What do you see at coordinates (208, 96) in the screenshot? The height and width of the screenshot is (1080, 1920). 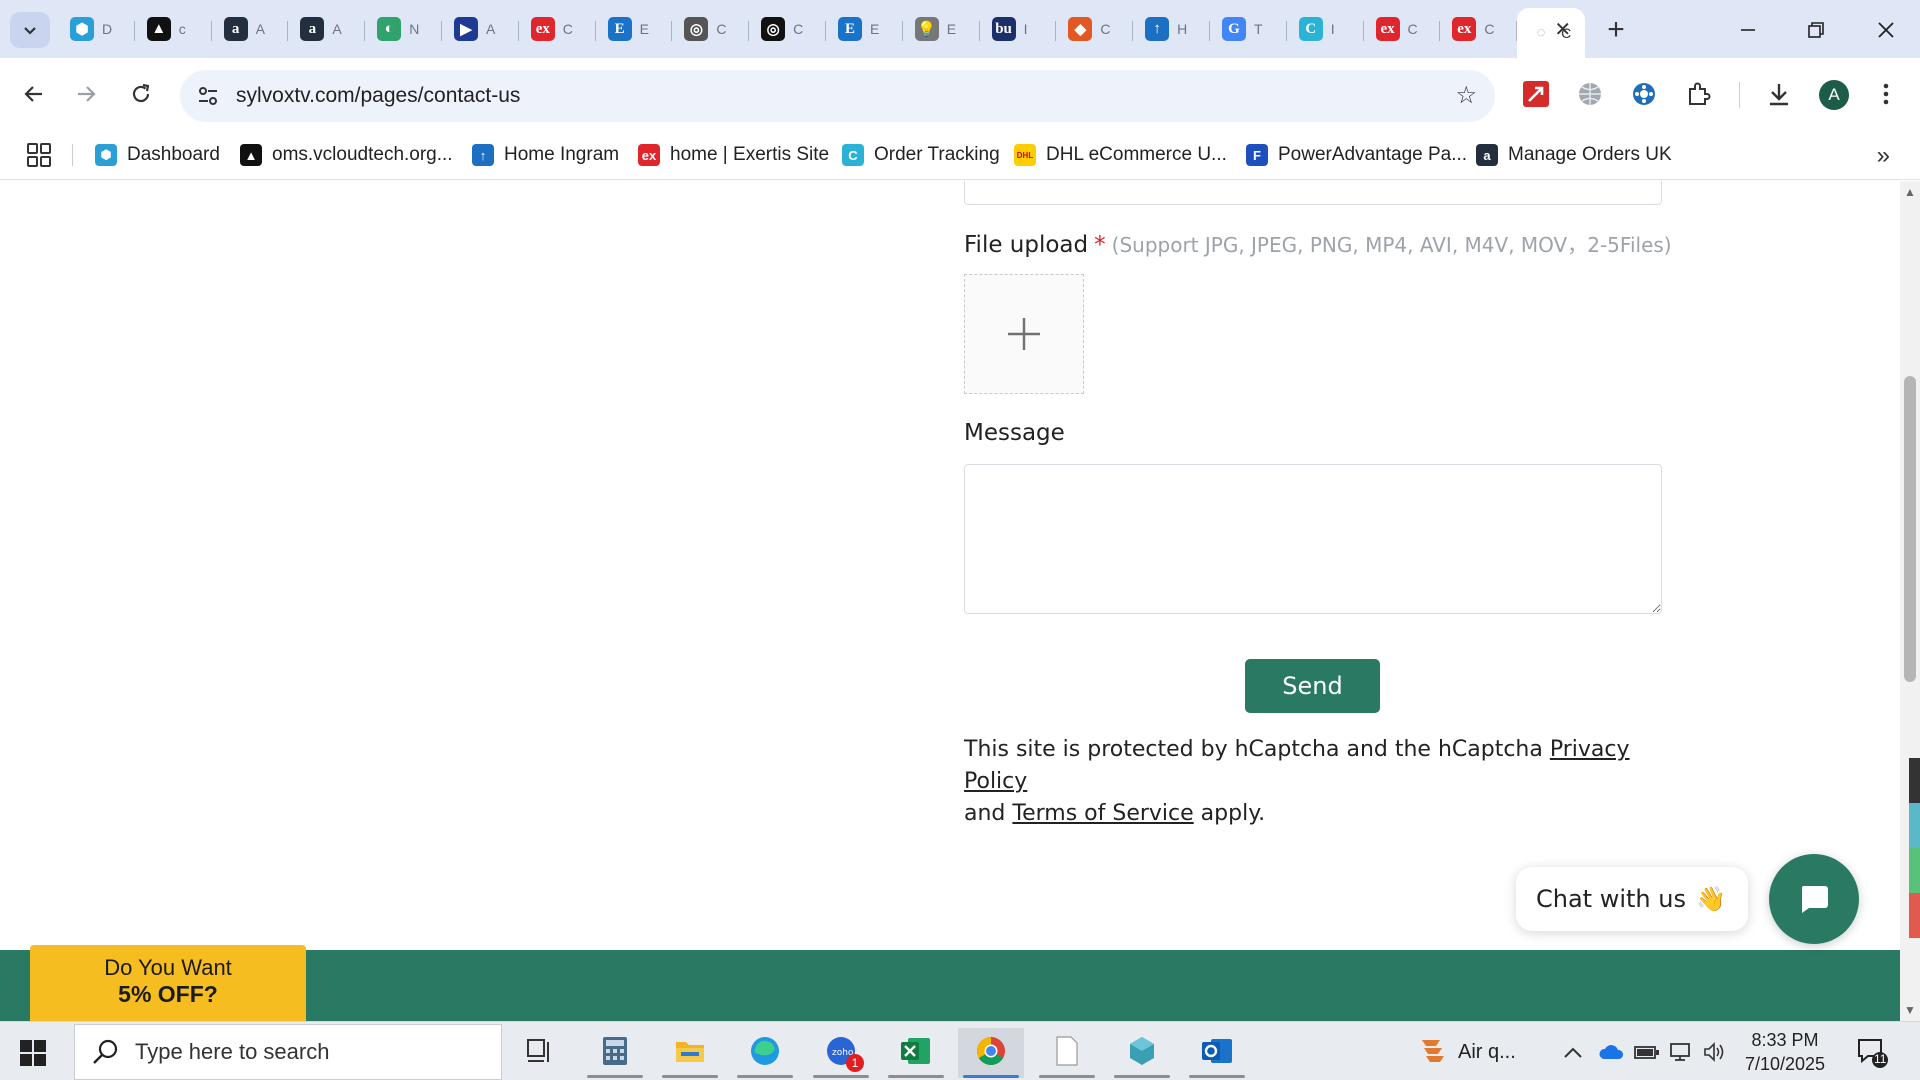 I see `site-info-icon` at bounding box center [208, 96].